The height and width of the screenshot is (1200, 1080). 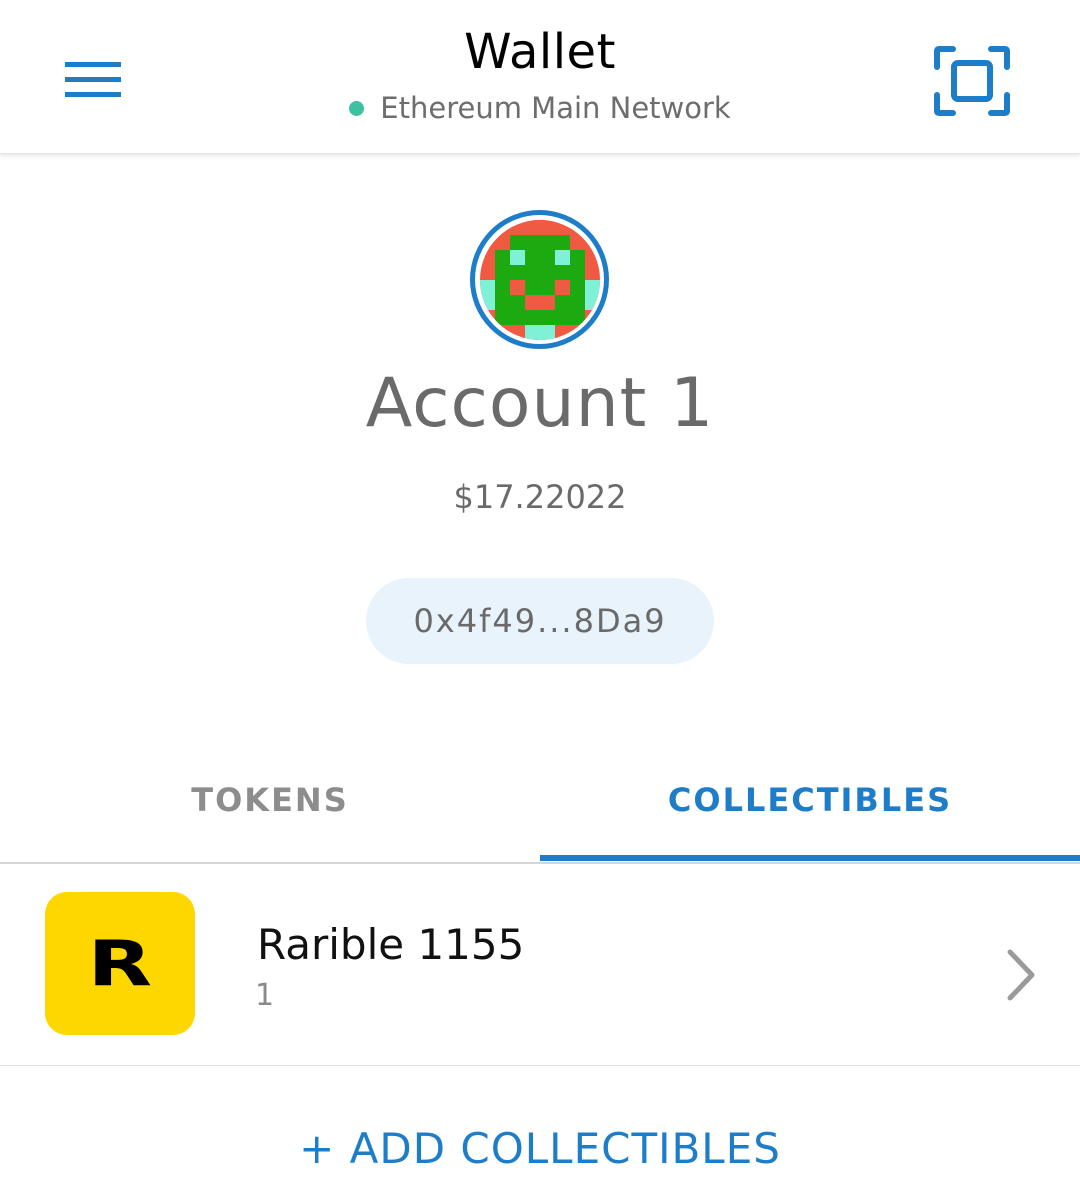 What do you see at coordinates (270, 800) in the screenshot?
I see `tab-tokens: TOKENS` at bounding box center [270, 800].